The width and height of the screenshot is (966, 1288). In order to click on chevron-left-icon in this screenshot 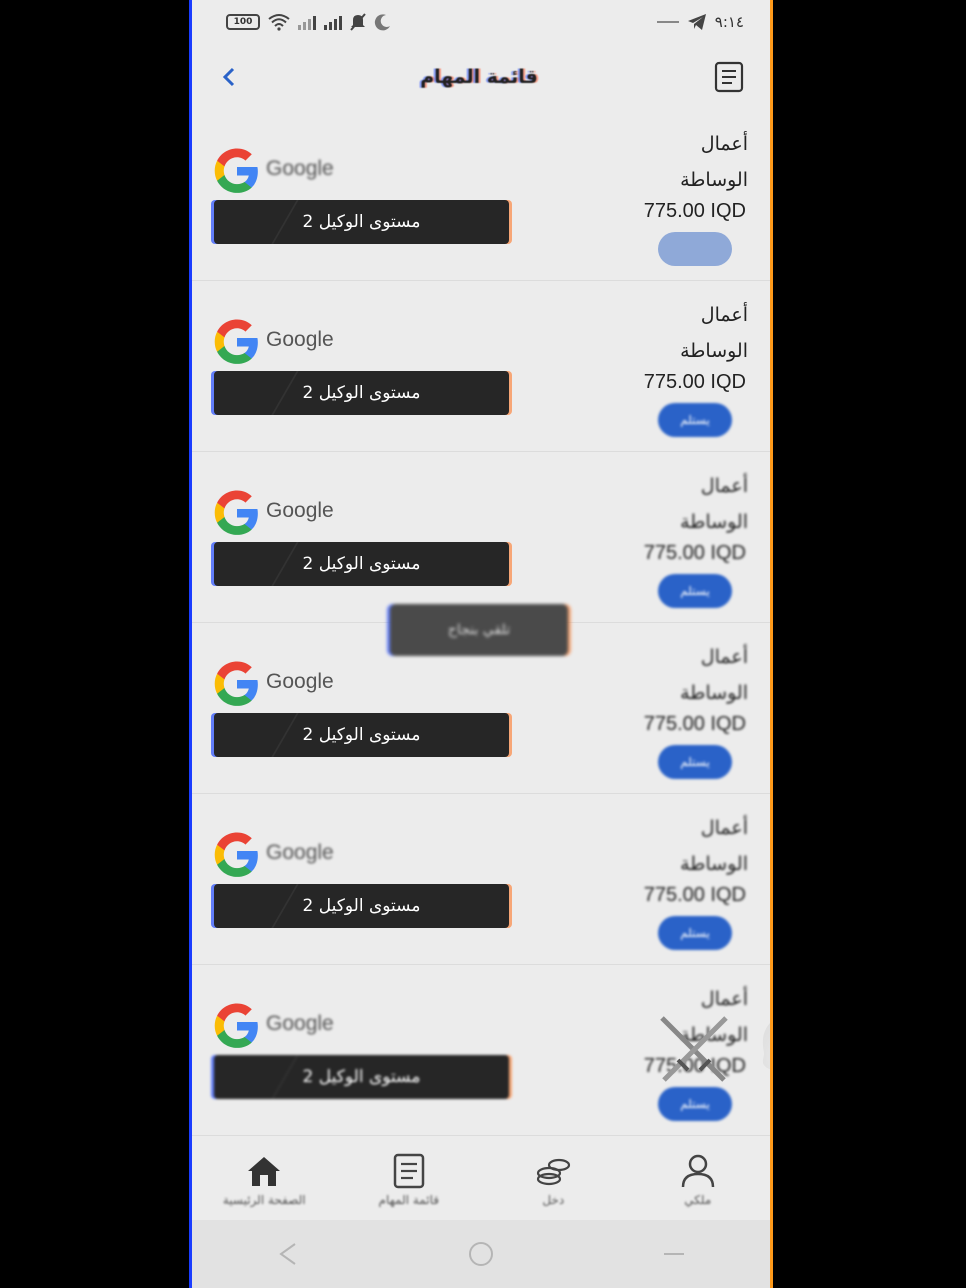, I will do `click(228, 77)`.